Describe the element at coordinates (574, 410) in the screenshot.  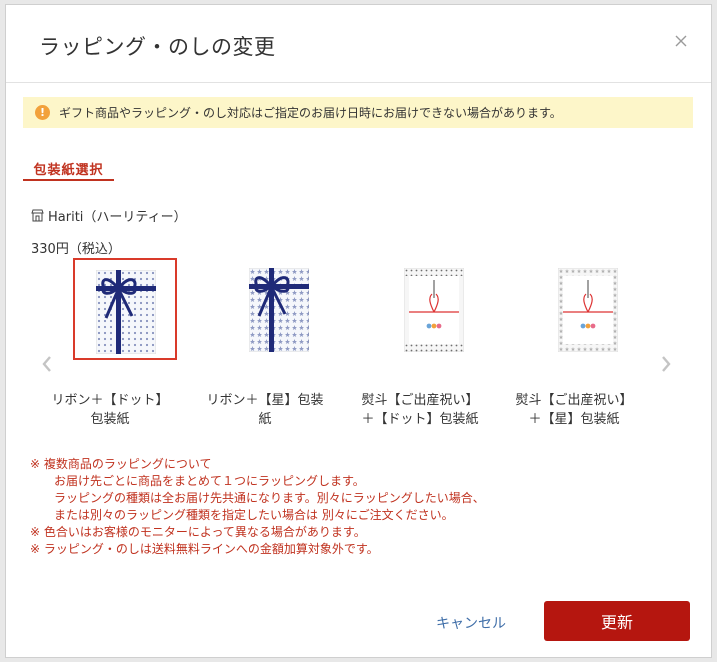
I see `wrapping-option-label: 熨斗【ご出産祝い】 ＋【星】包装紙` at that location.